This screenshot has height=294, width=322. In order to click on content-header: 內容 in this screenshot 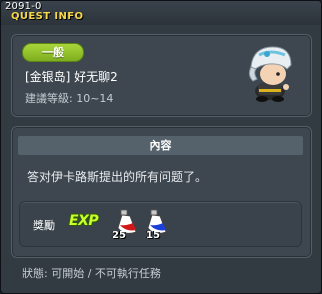, I will do `click(160, 145)`.